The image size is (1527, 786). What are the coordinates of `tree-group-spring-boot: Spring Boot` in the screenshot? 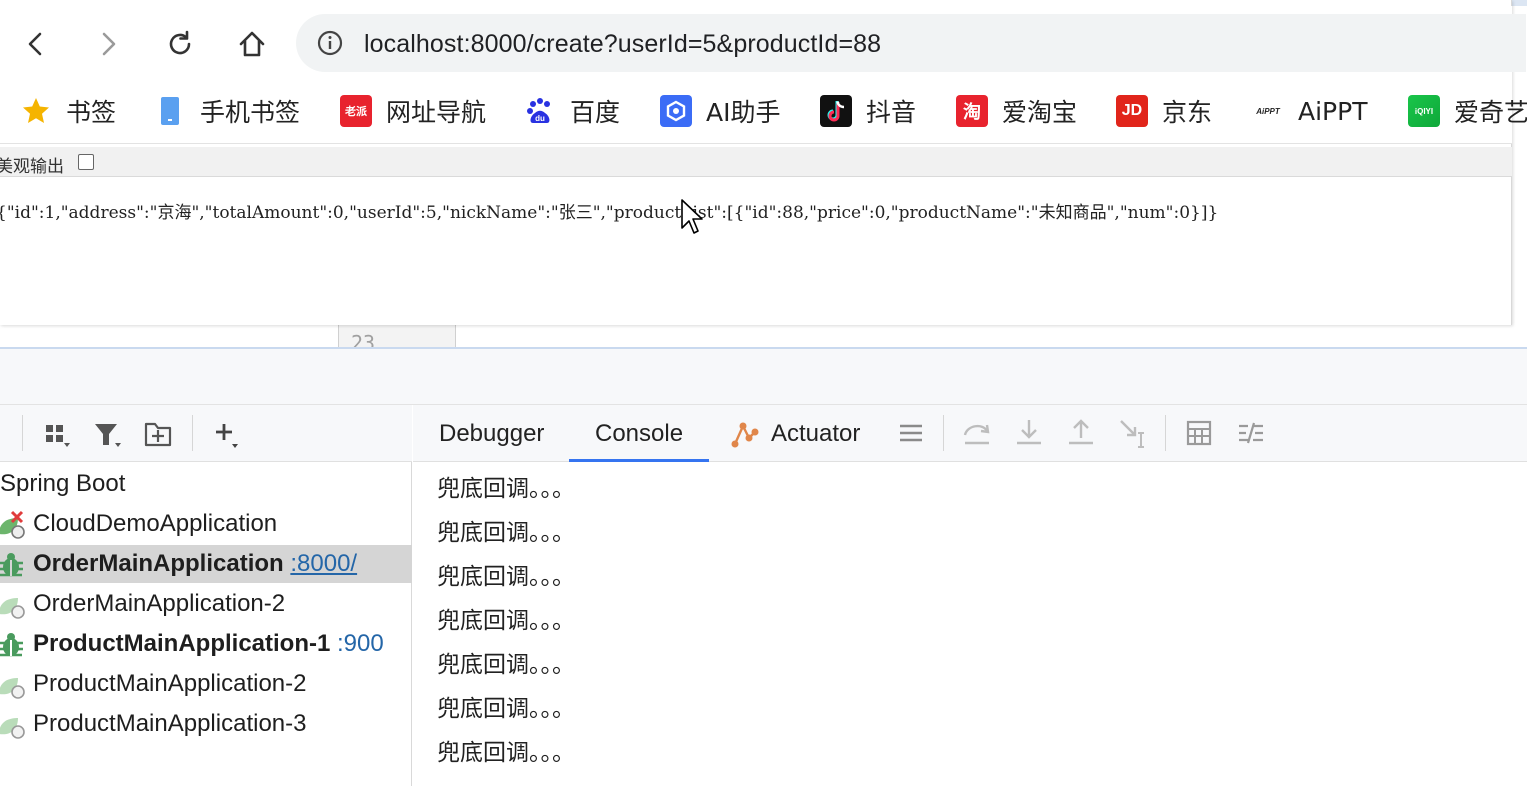 It's located at (206, 484).